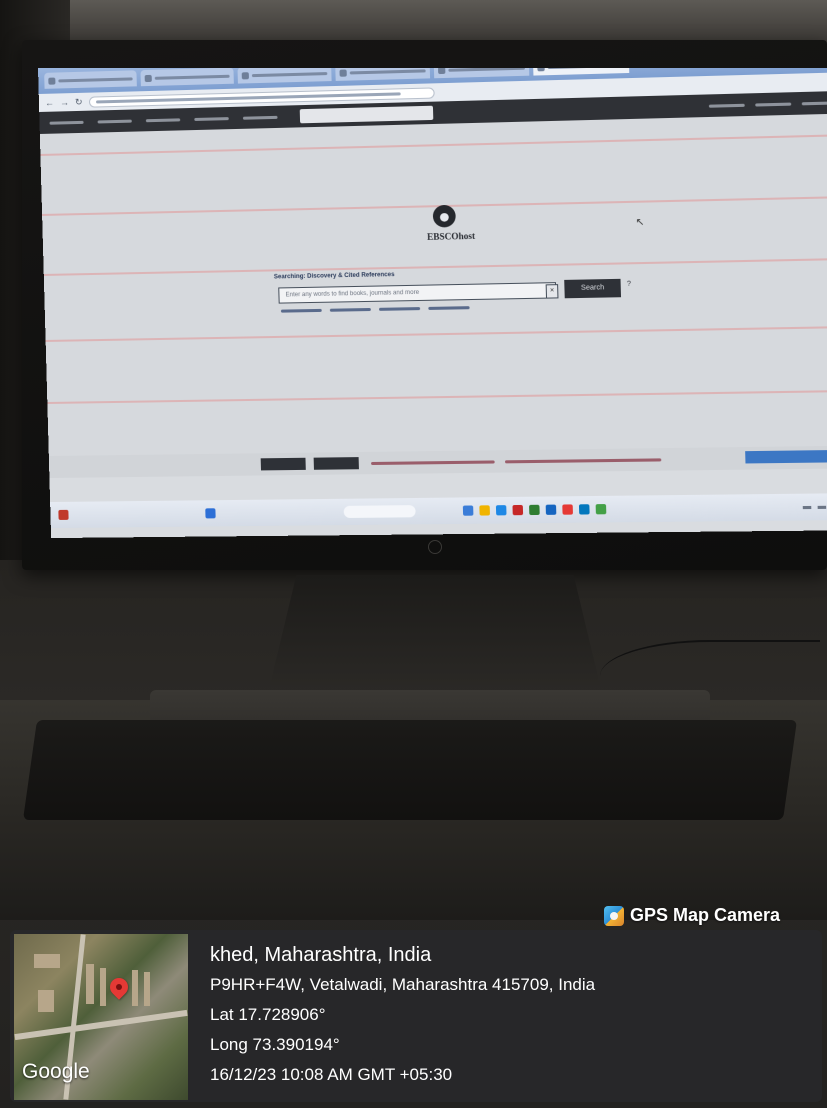 This screenshot has height=1108, width=827. I want to click on chat-widget-button, so click(786, 456).